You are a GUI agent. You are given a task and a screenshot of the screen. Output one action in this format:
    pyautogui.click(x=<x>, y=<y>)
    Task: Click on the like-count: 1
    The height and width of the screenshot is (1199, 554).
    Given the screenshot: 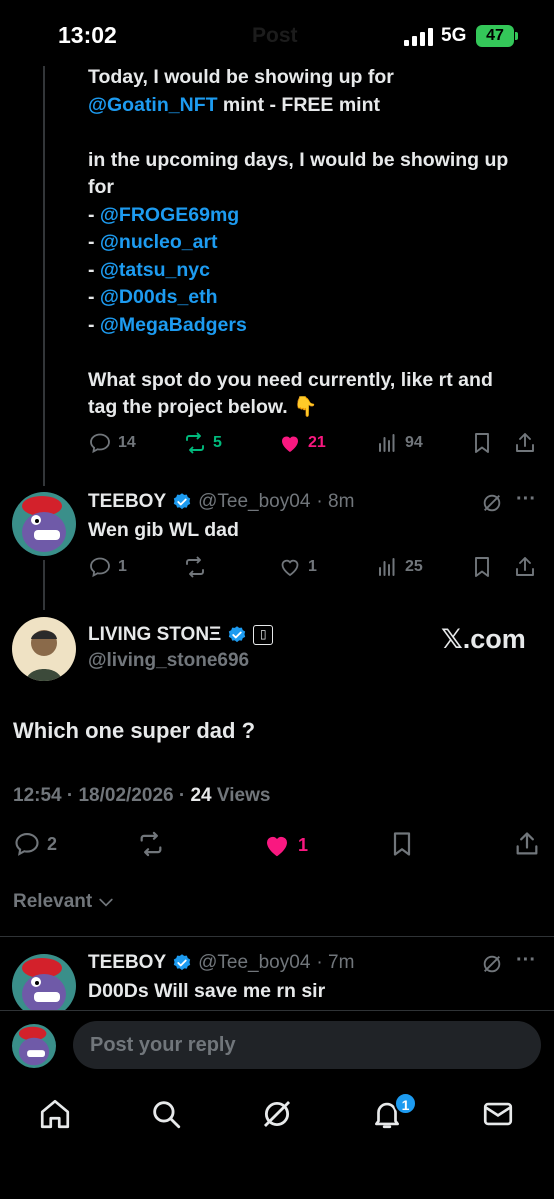 What is the action you would take?
    pyautogui.click(x=303, y=844)
    